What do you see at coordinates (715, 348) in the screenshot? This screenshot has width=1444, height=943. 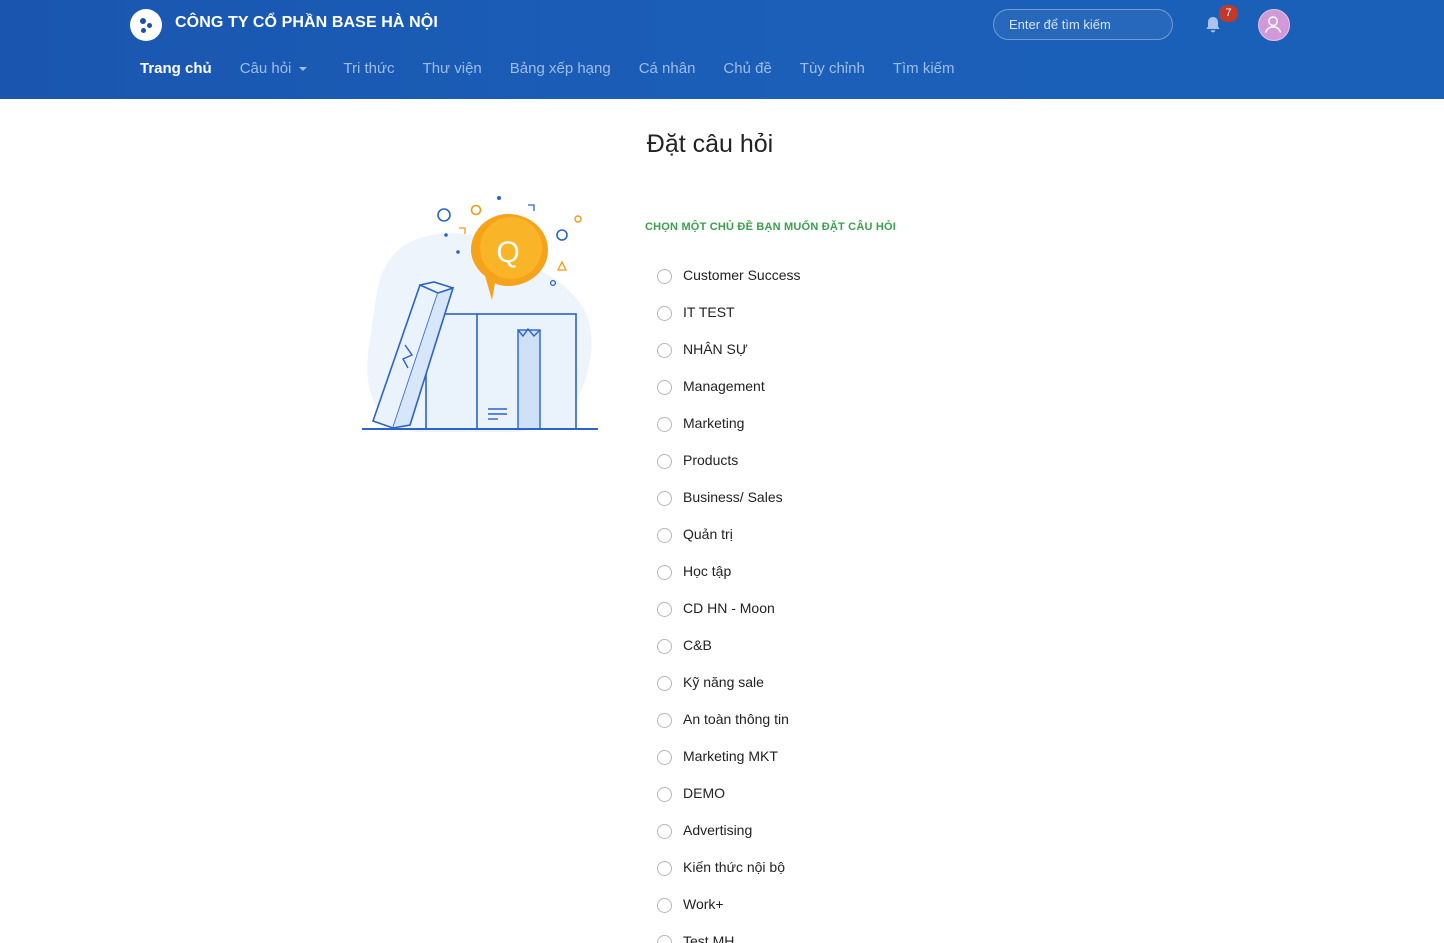 I see `topic-label: NHÂN SỰ` at bounding box center [715, 348].